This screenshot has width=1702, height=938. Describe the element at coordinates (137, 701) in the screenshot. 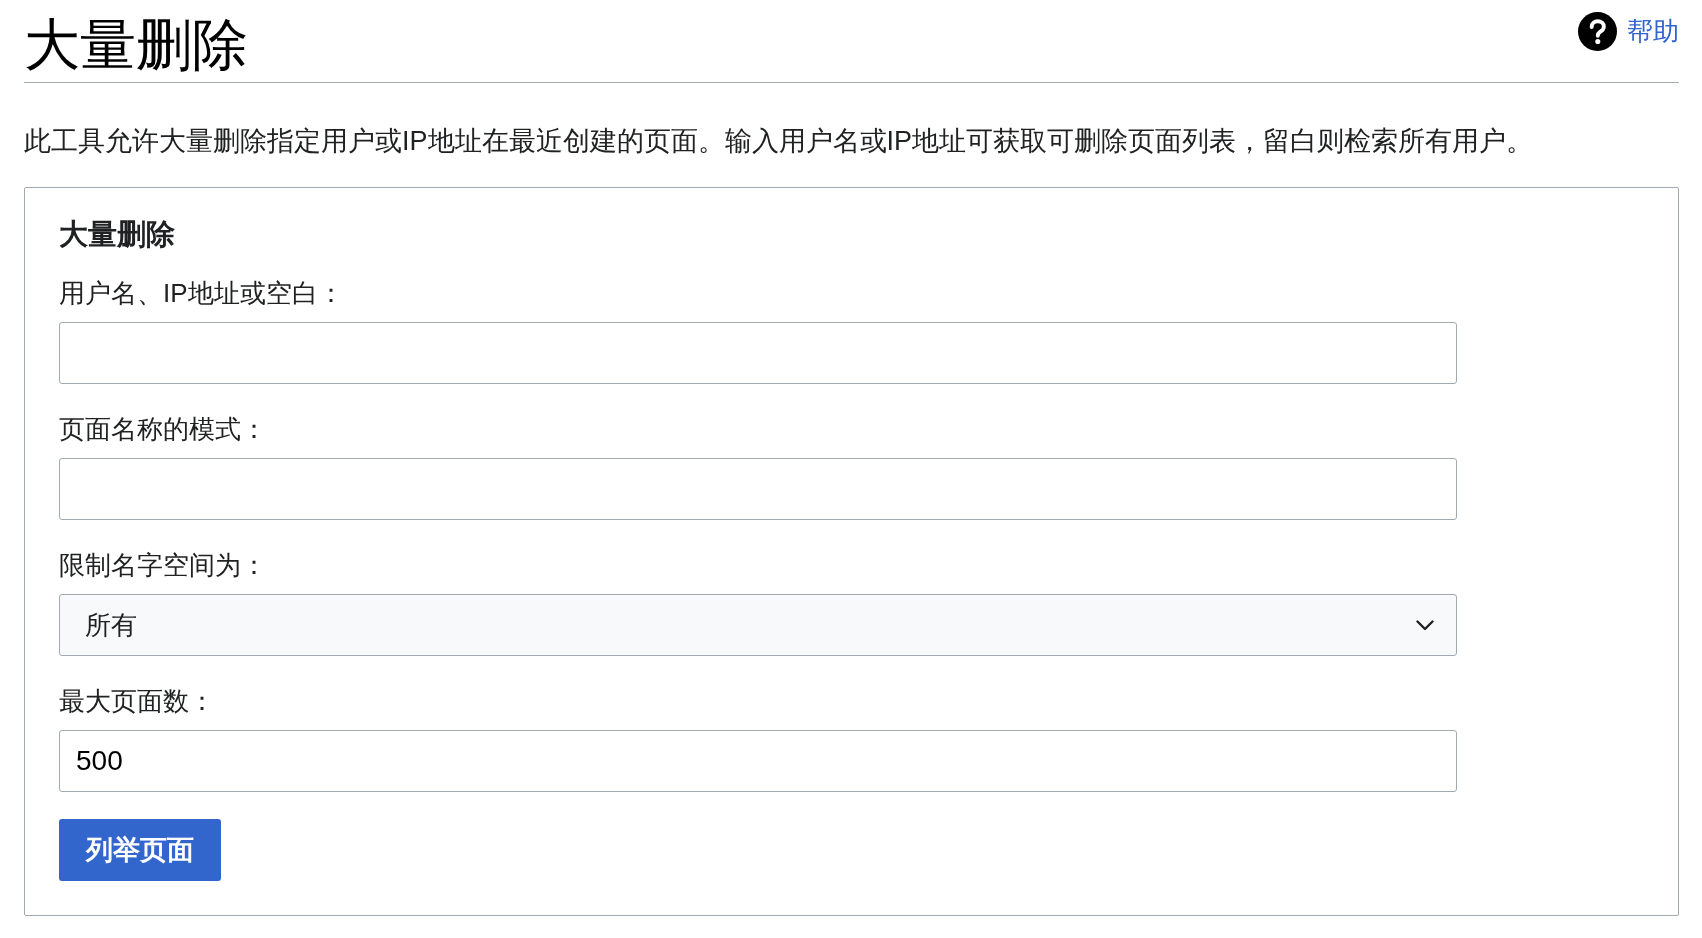

I see `field-label: 最大页面数：` at that location.